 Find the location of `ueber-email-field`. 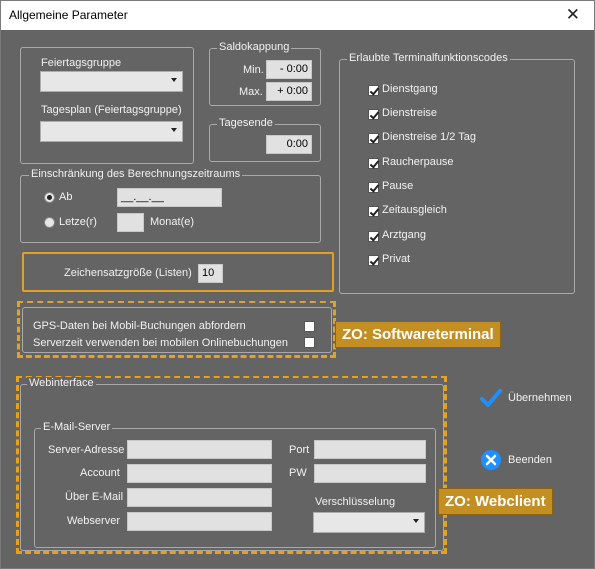

ueber-email-field is located at coordinates (199, 497).